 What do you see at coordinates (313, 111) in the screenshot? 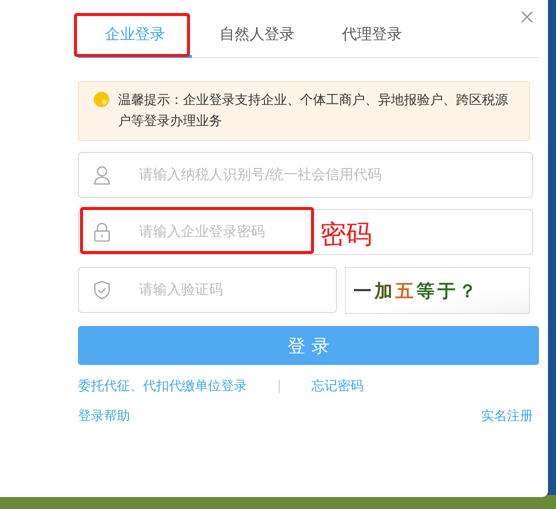
I see `notice-text: 温馨提示：企业登录支持企业、个体工商户、异地报验户、跨区税源户等登录办理业务` at bounding box center [313, 111].